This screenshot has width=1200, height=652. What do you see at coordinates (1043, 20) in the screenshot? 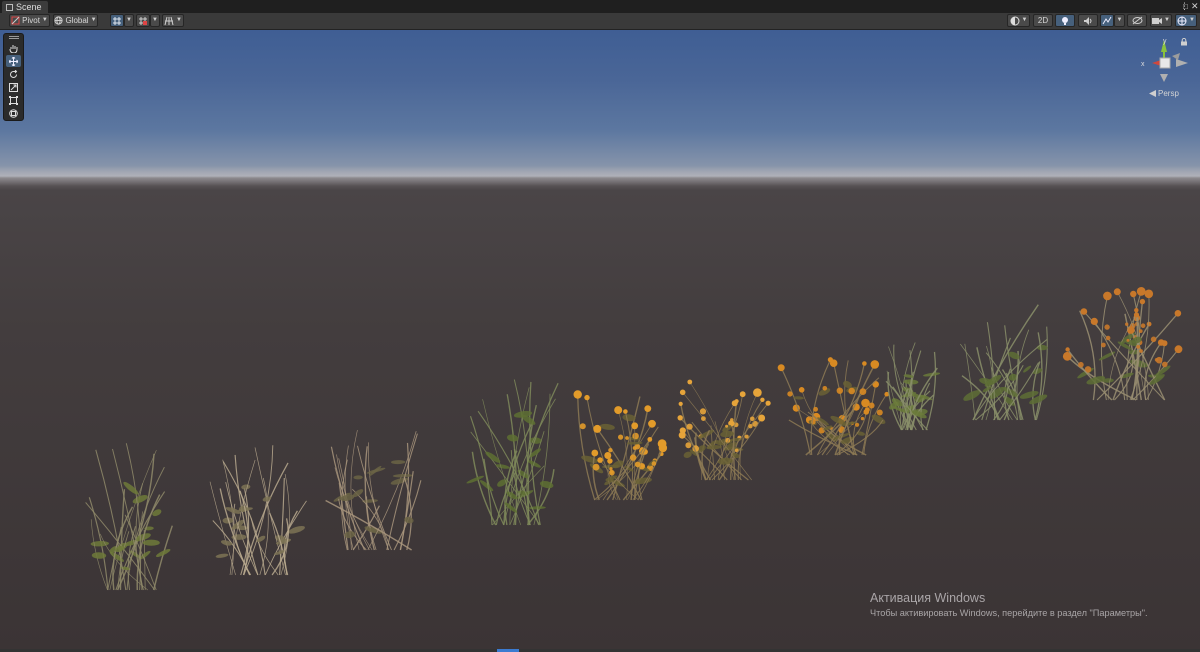
I see `mode-2d-toggle: 2D` at bounding box center [1043, 20].